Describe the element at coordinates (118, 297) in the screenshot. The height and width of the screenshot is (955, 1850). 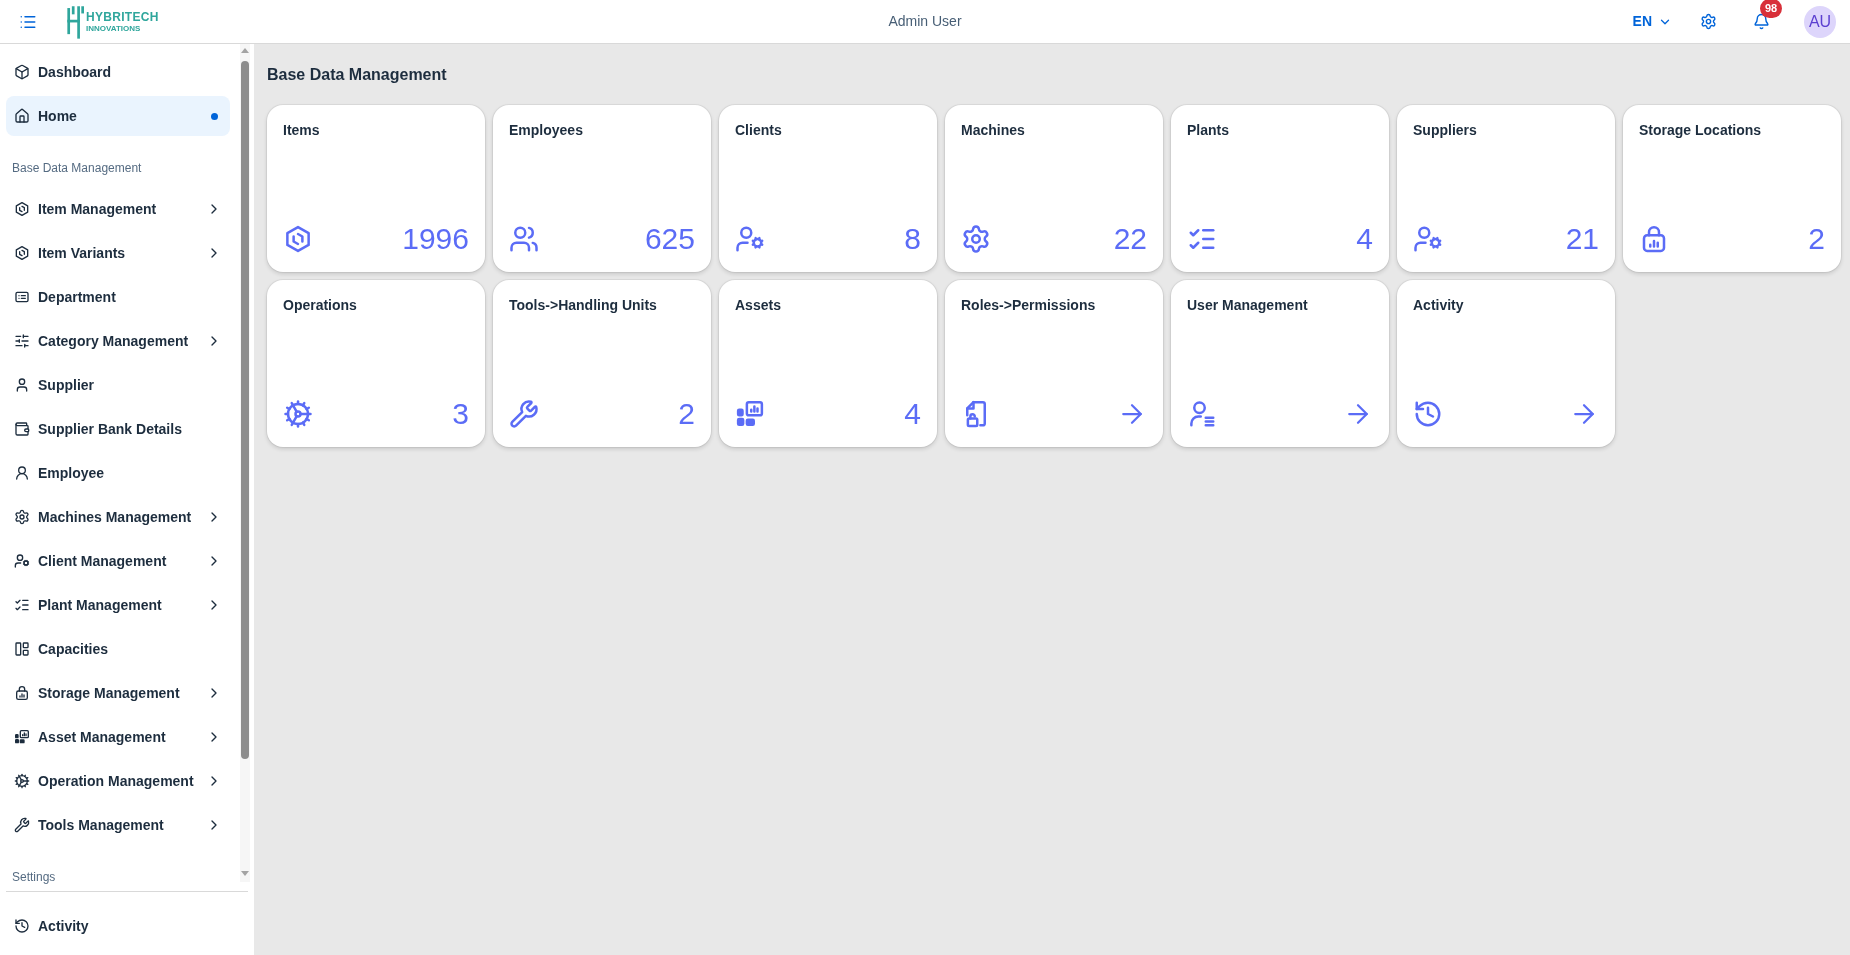
I see `nav-item: Department` at that location.